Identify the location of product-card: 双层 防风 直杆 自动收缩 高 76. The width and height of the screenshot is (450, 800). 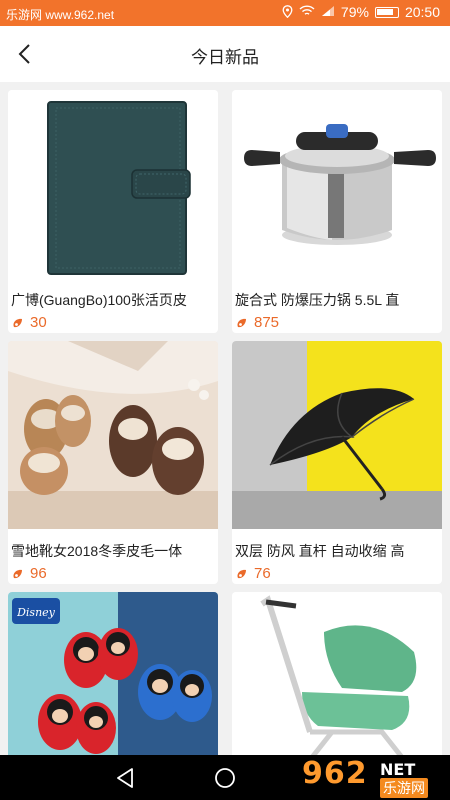
(337, 462).